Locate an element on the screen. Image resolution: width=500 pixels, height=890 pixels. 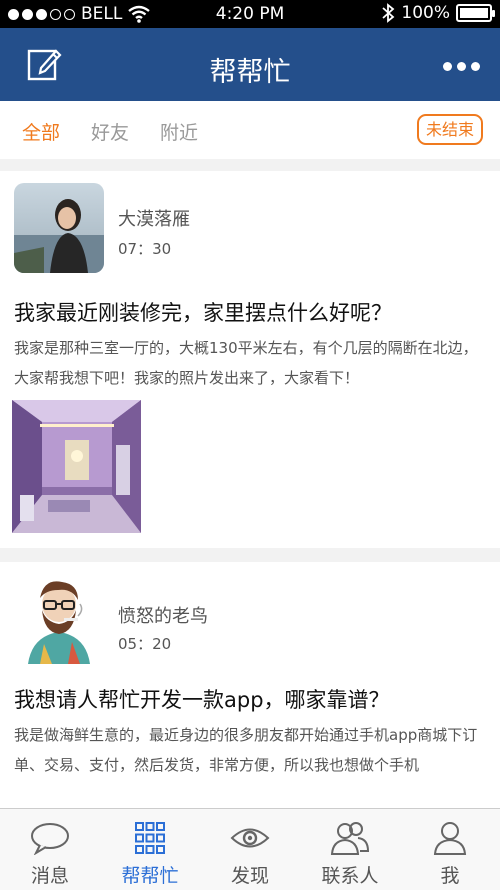
bottom-tab-bar: 消息 帮帮忙 发现 联系人 我 is located at coordinates (250, 849).